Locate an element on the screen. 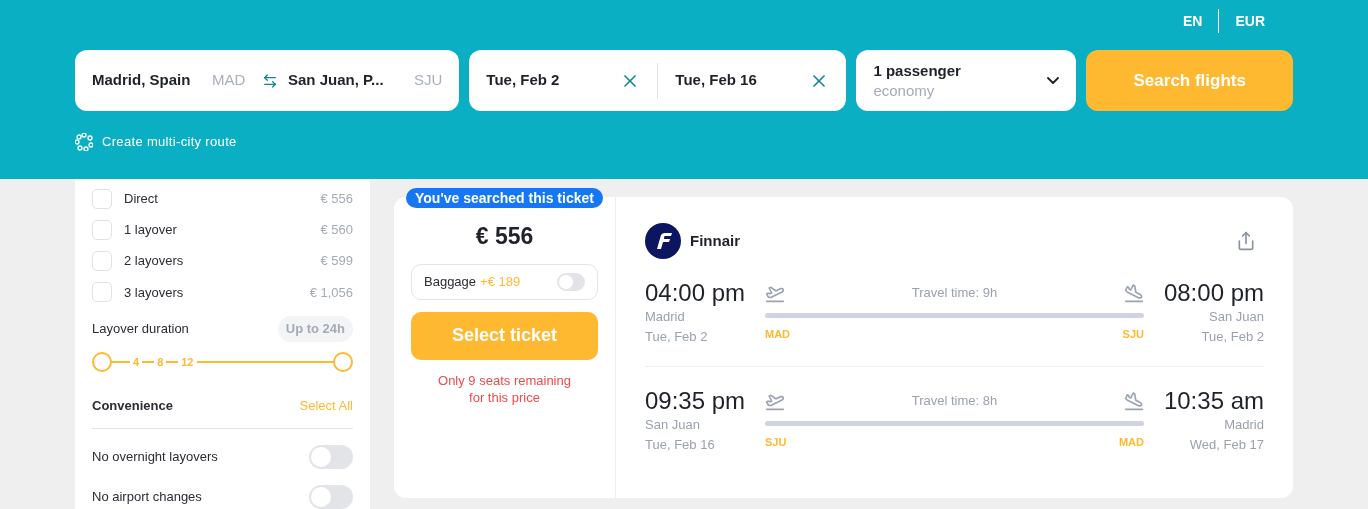 This screenshot has width=1368, height=509. passenger-count: 1 passenger is located at coordinates (917, 70).